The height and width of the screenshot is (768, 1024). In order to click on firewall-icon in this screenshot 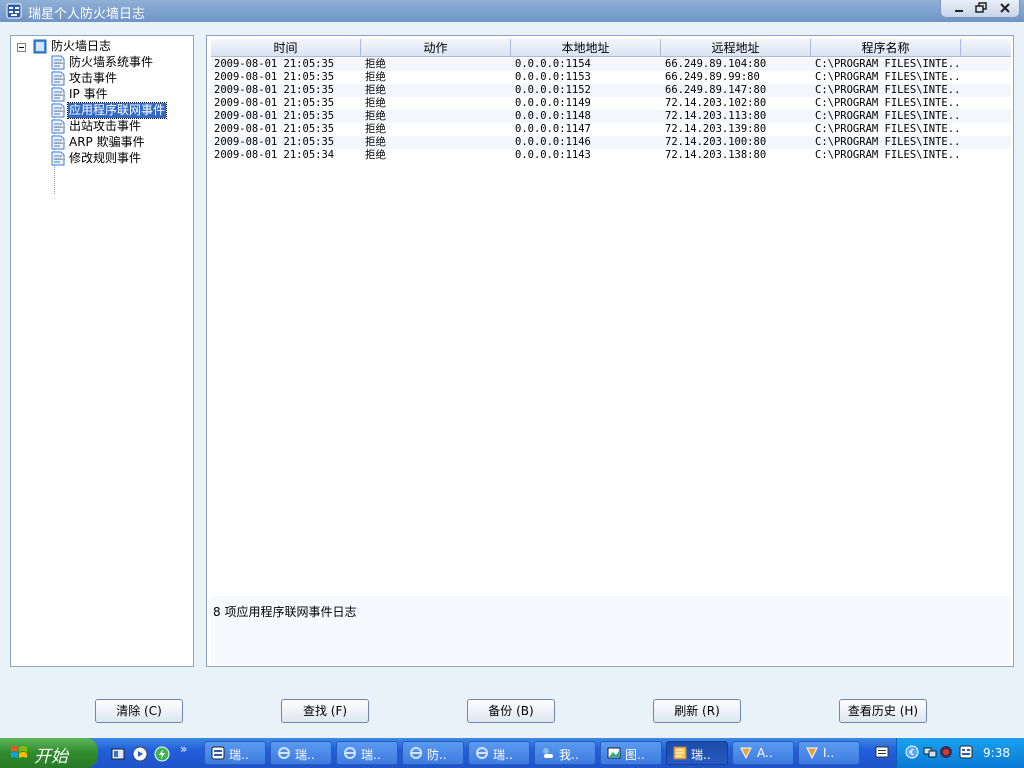, I will do `click(218, 753)`.